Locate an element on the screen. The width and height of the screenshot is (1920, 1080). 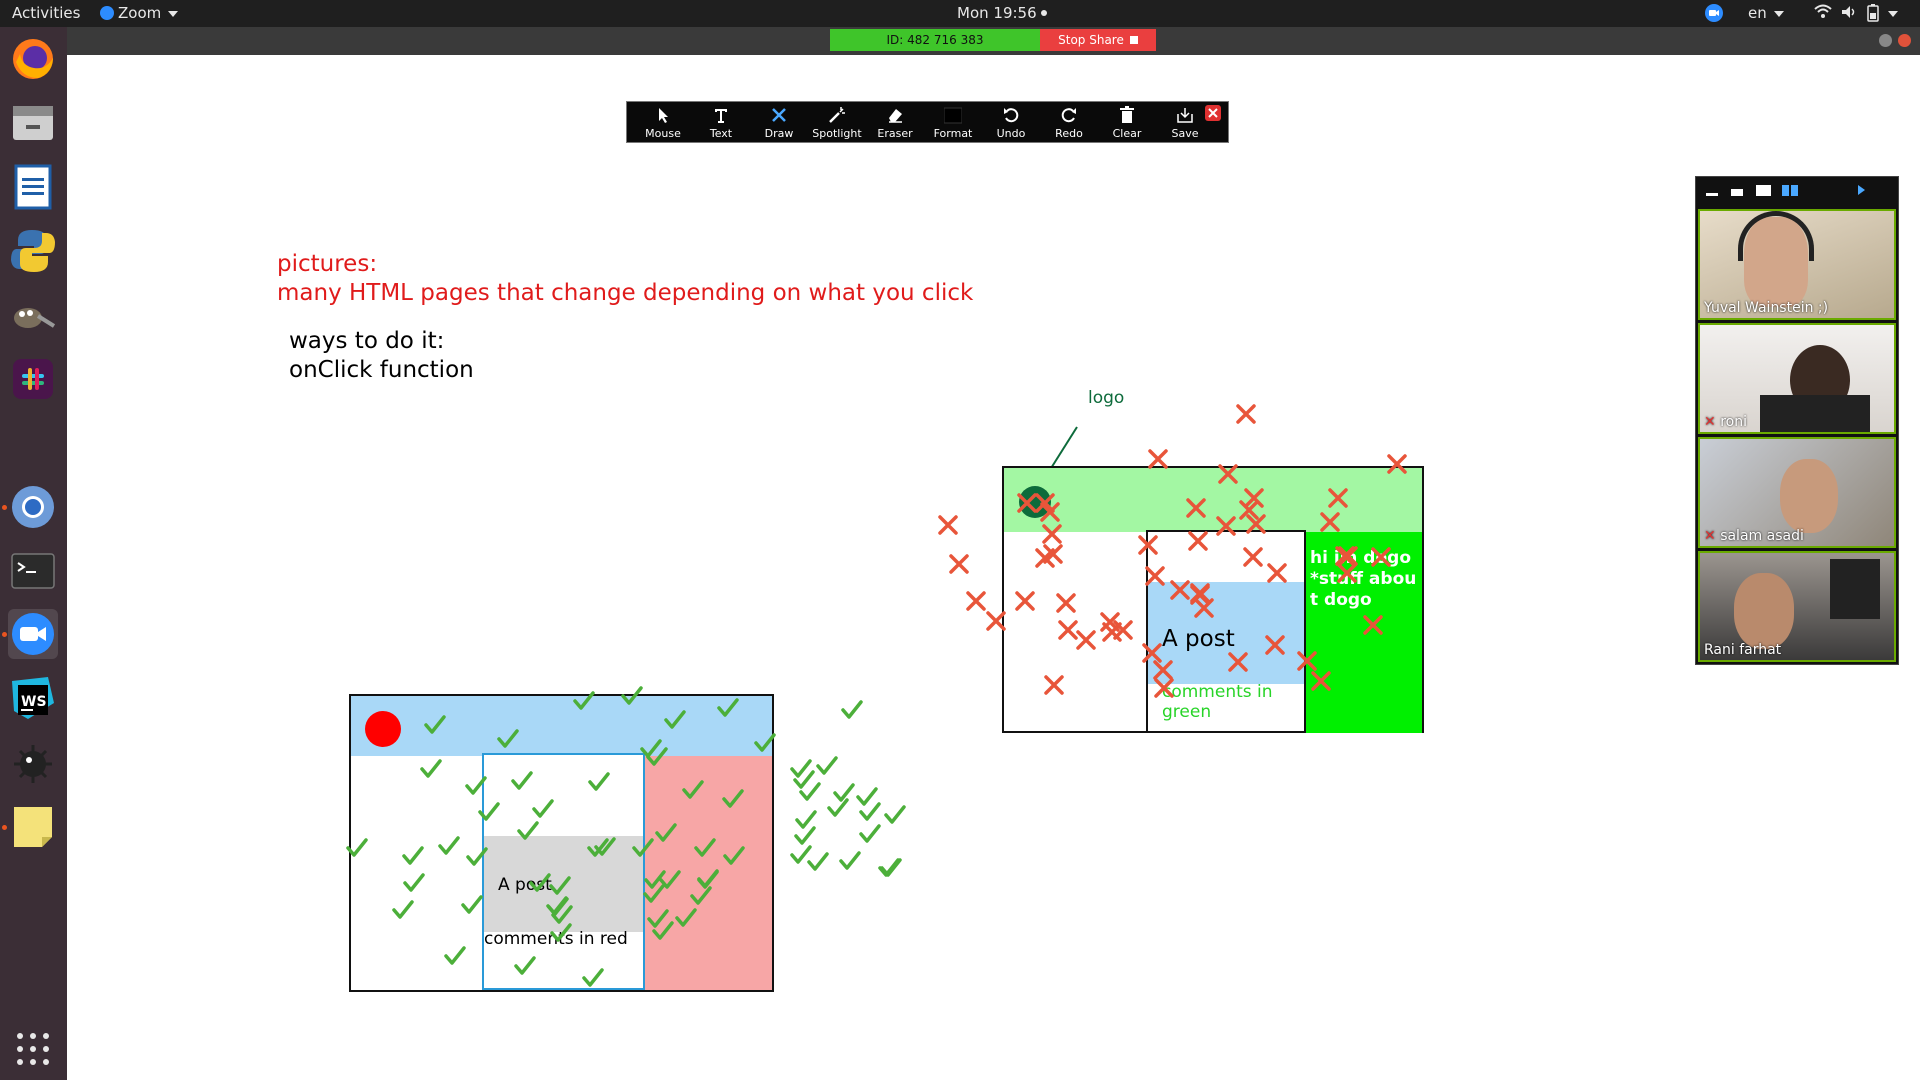
green-check-marks is located at coordinates (626, 836).